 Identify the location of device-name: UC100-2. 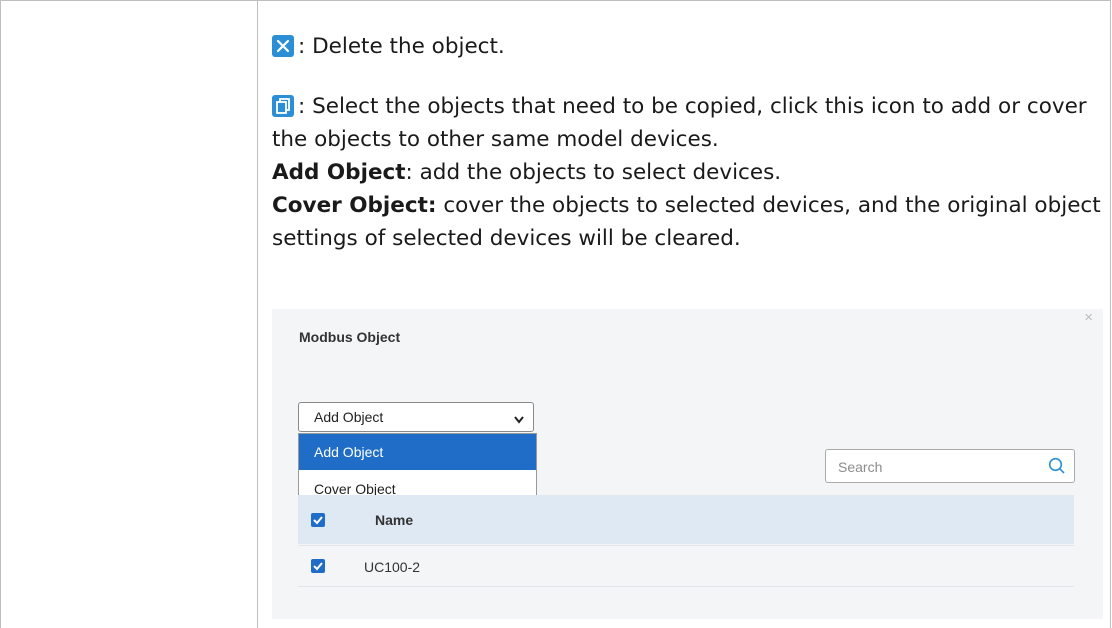
(392, 567).